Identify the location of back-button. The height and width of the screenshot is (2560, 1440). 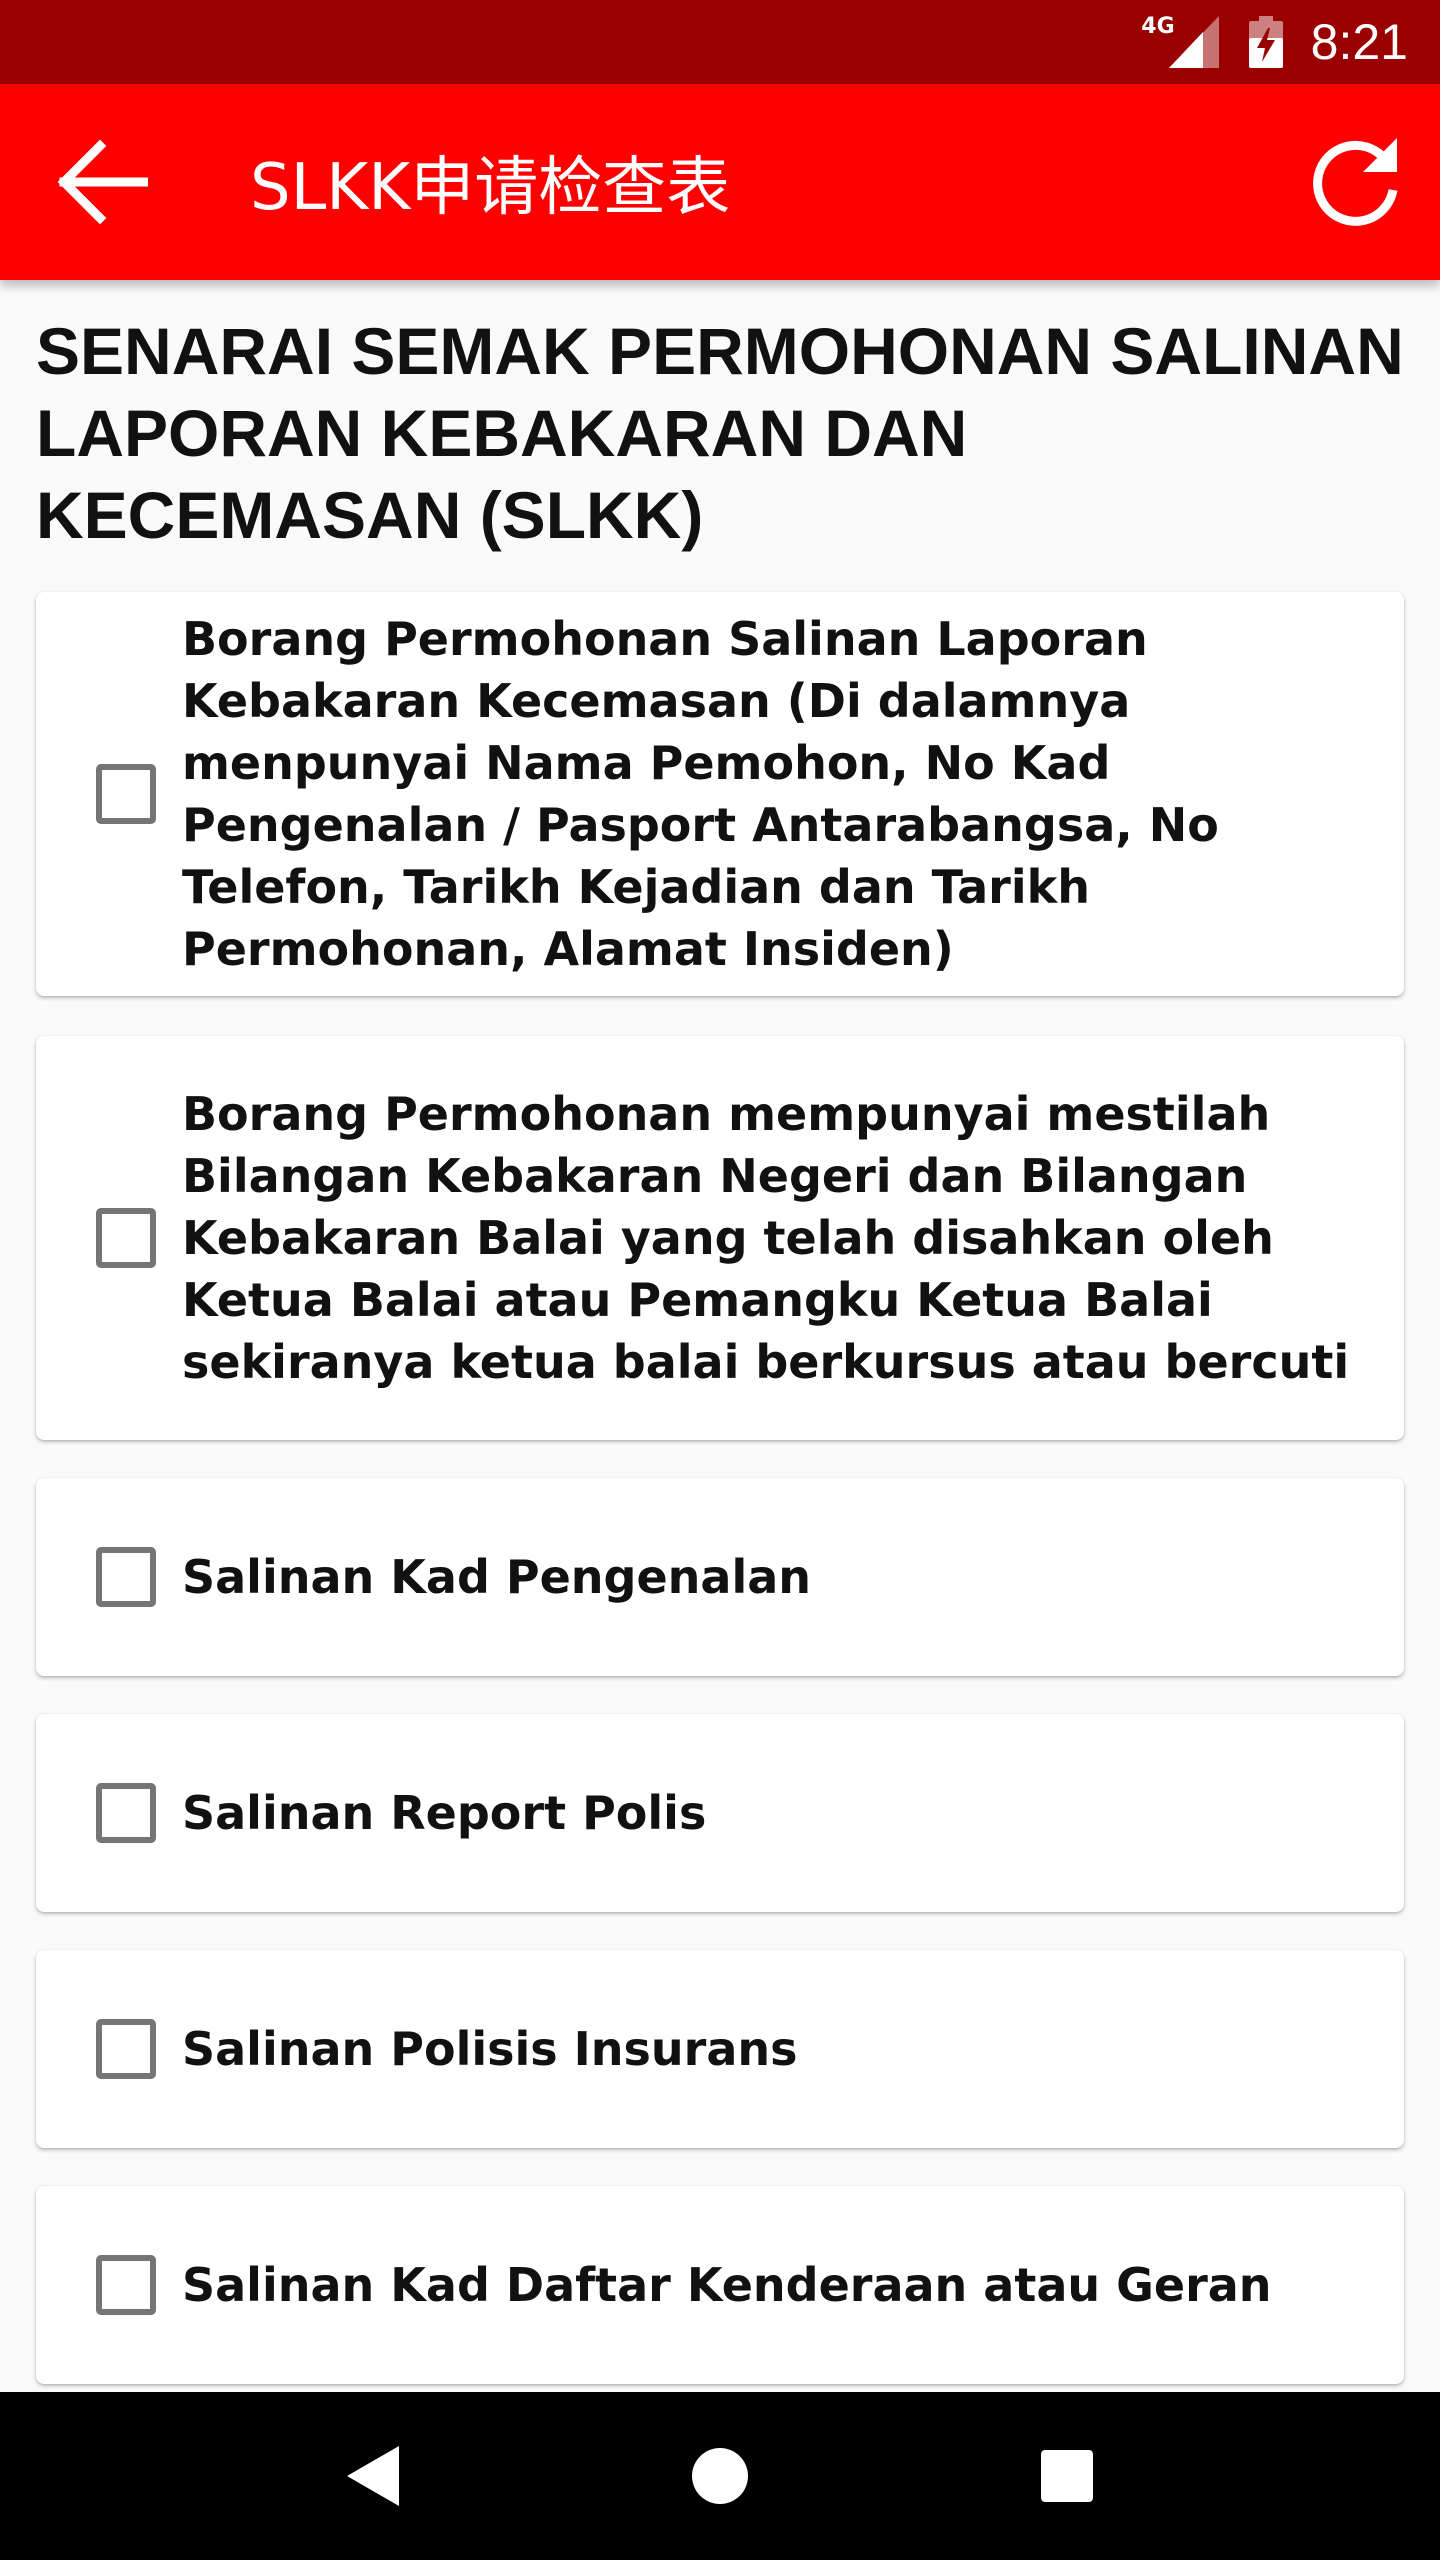
(100, 182).